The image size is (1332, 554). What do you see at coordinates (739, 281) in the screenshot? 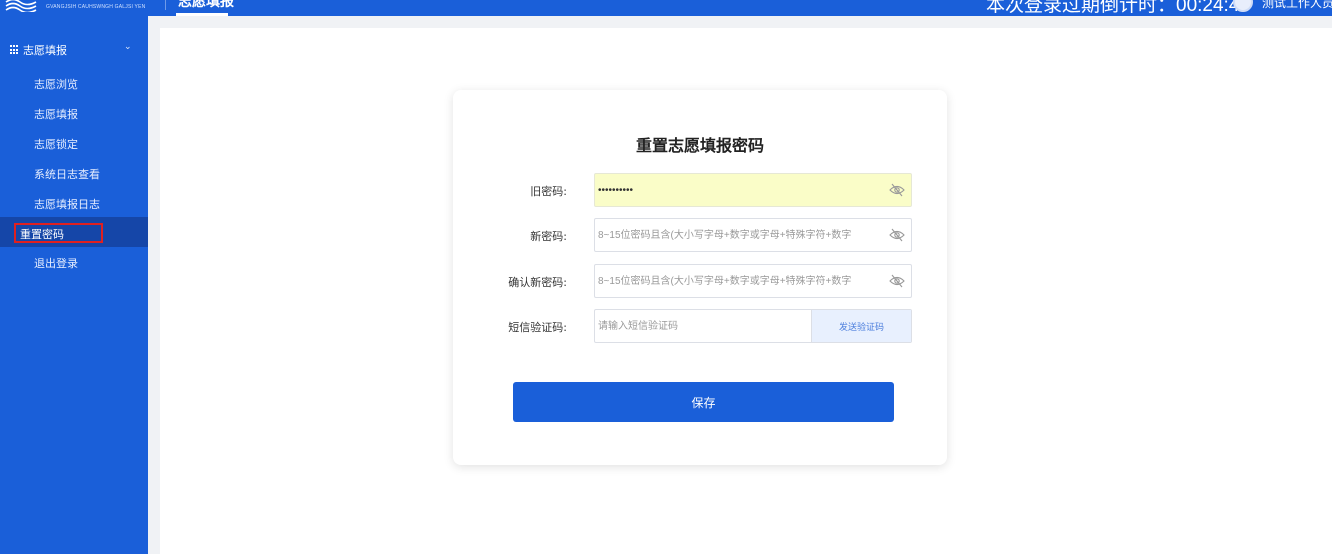
I see `confirm-password-input` at bounding box center [739, 281].